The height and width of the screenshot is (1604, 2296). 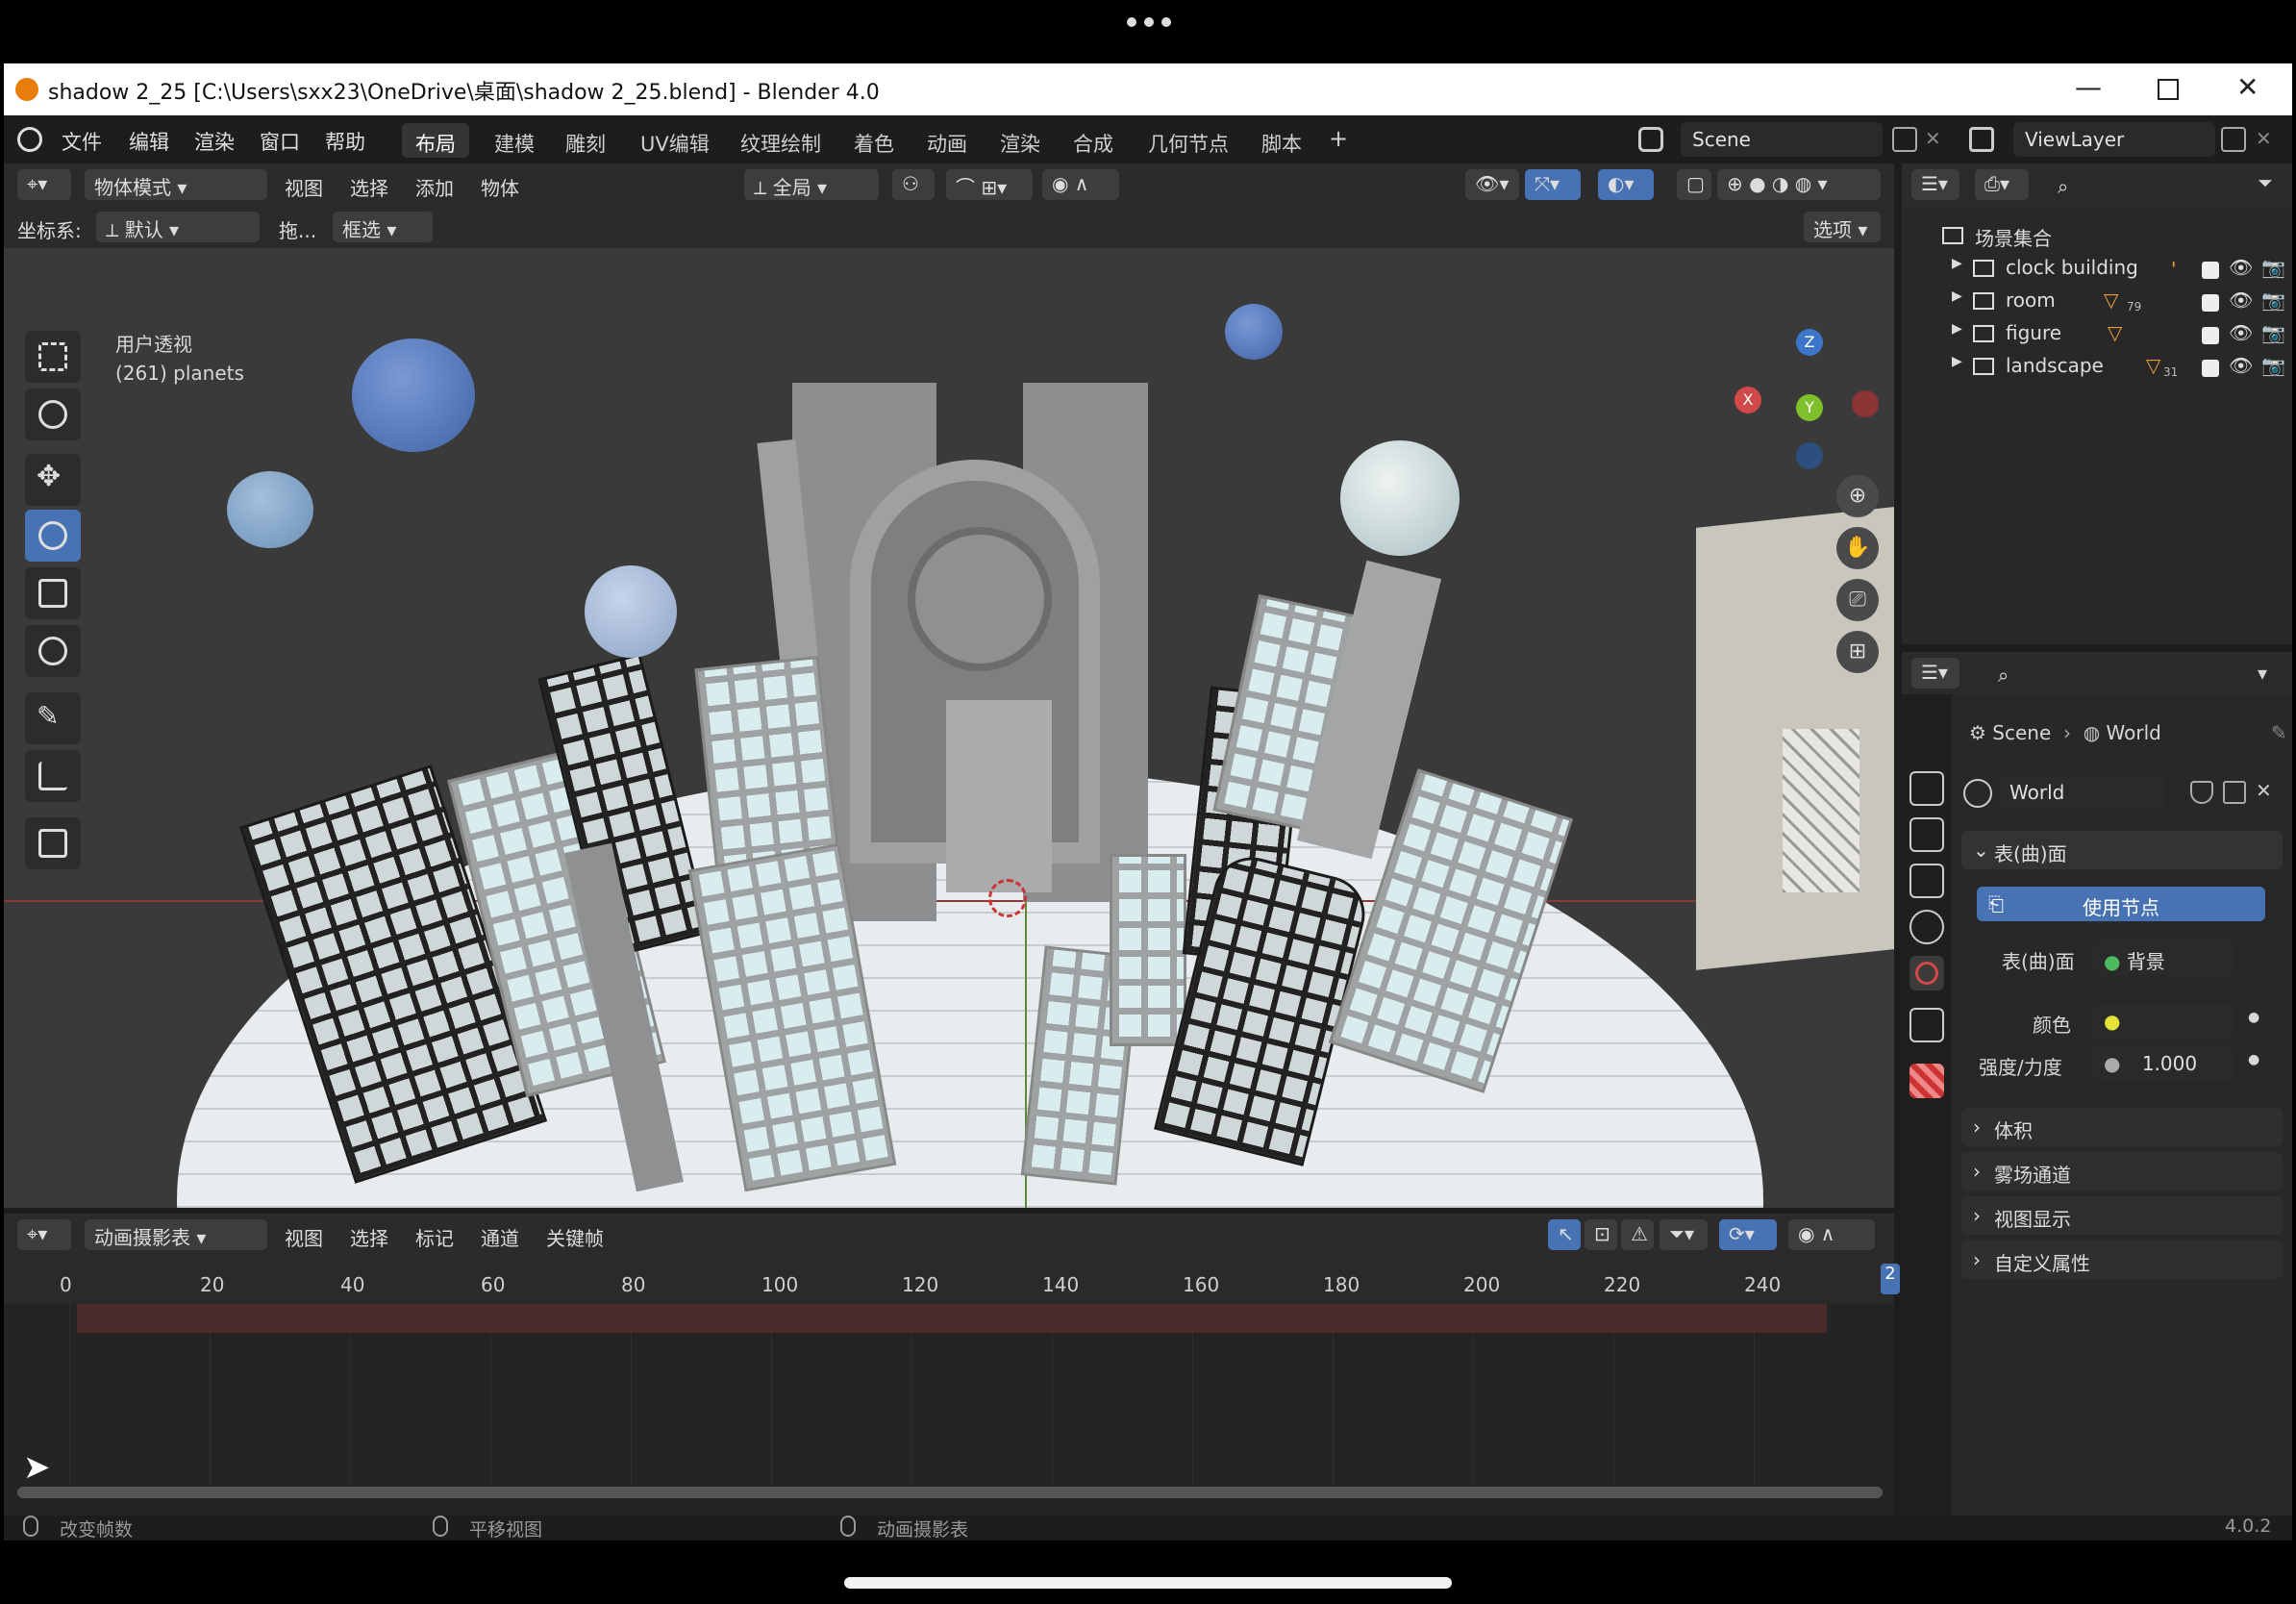 What do you see at coordinates (500, 1237) in the screenshot?
I see `dopesheet-menu-channel: 通道` at bounding box center [500, 1237].